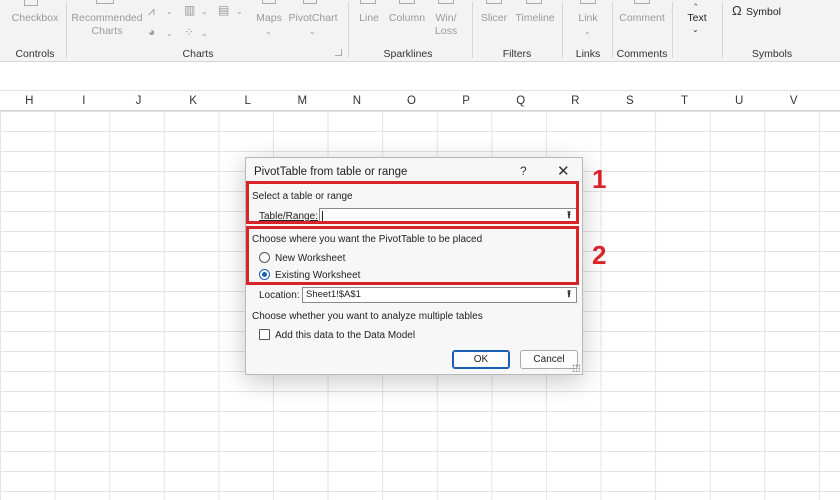 This screenshot has height=500, width=840. Describe the element at coordinates (523, 171) in the screenshot. I see `help-button: ?` at that location.